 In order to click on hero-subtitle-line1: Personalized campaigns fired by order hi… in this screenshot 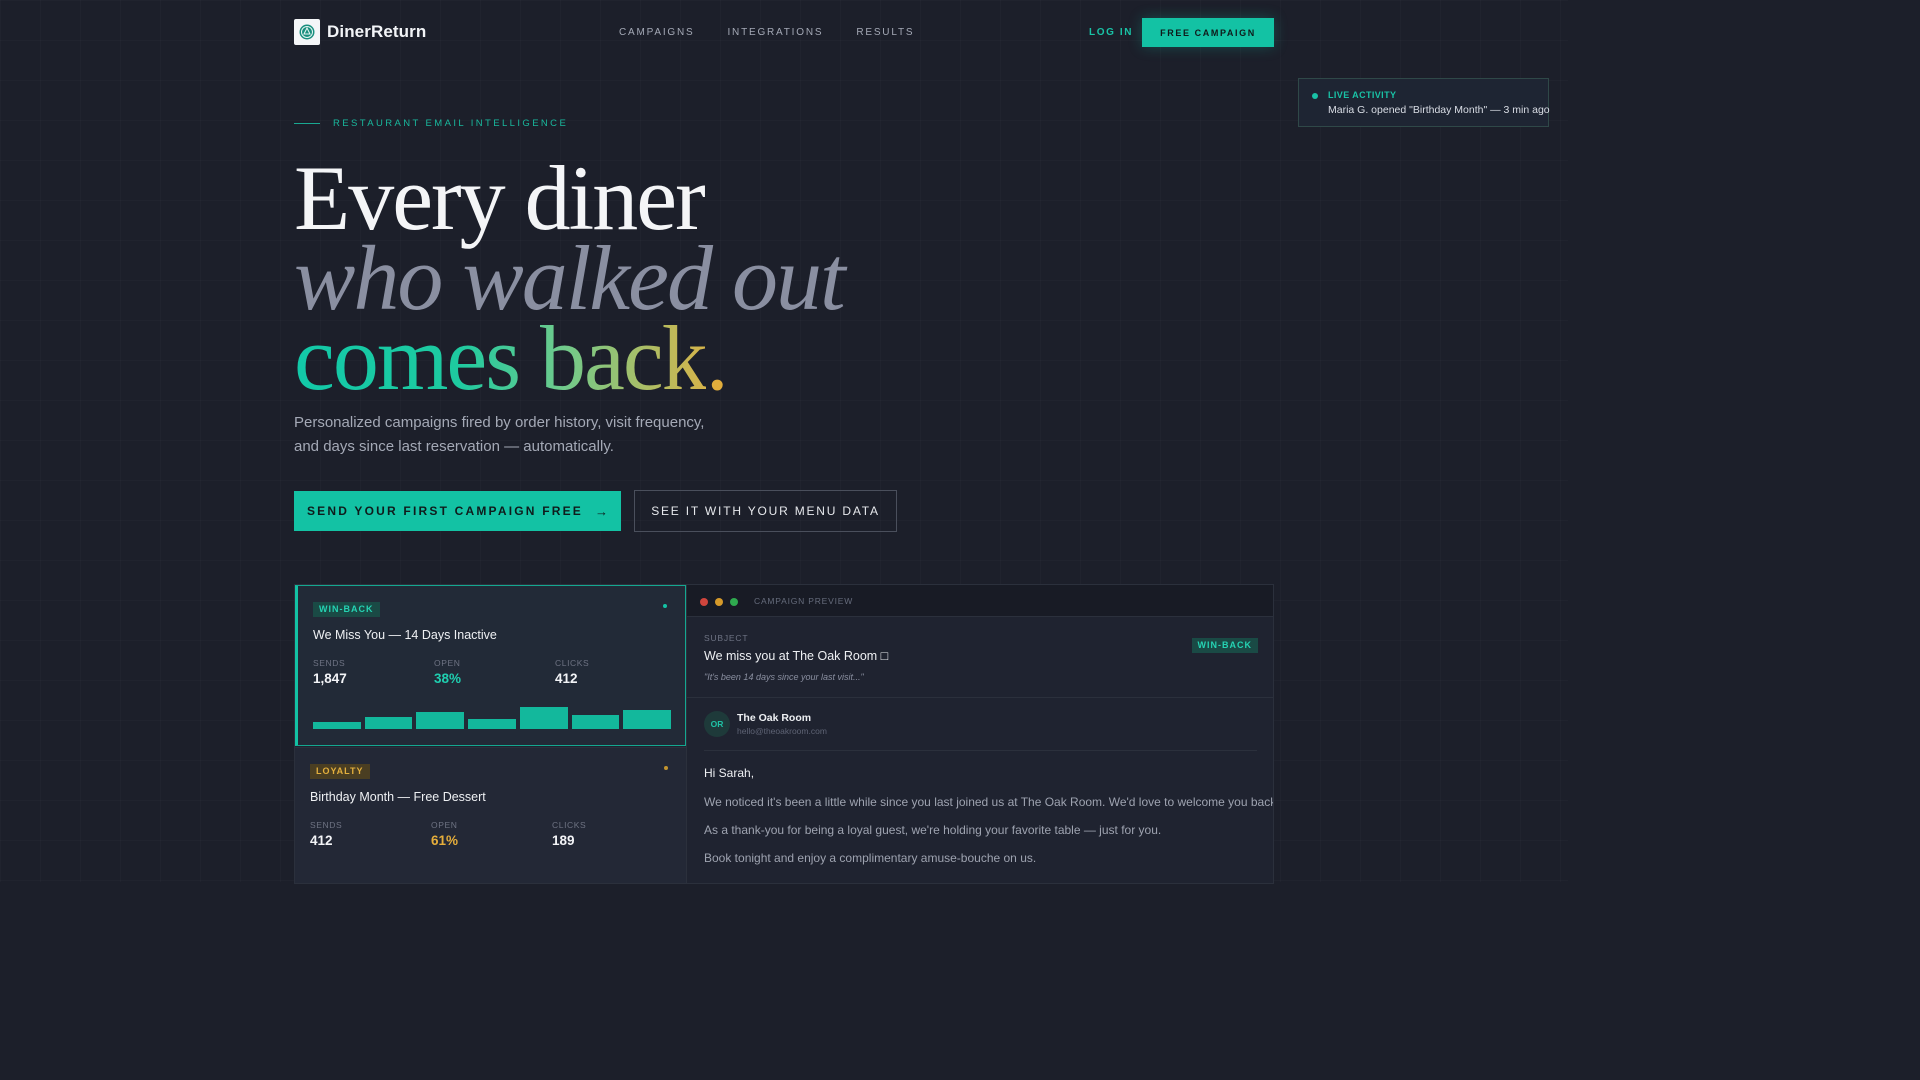, I will do `click(499, 422)`.